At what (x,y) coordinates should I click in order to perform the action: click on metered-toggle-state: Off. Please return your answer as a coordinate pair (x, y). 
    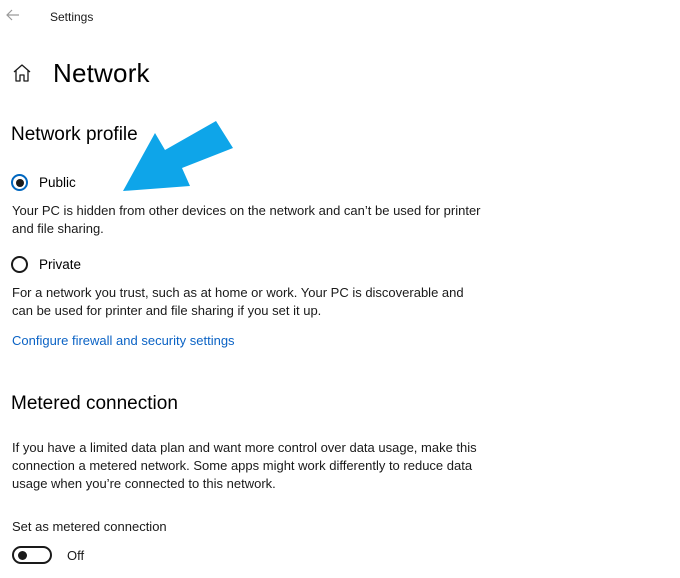
    Looking at the image, I should click on (76, 555).